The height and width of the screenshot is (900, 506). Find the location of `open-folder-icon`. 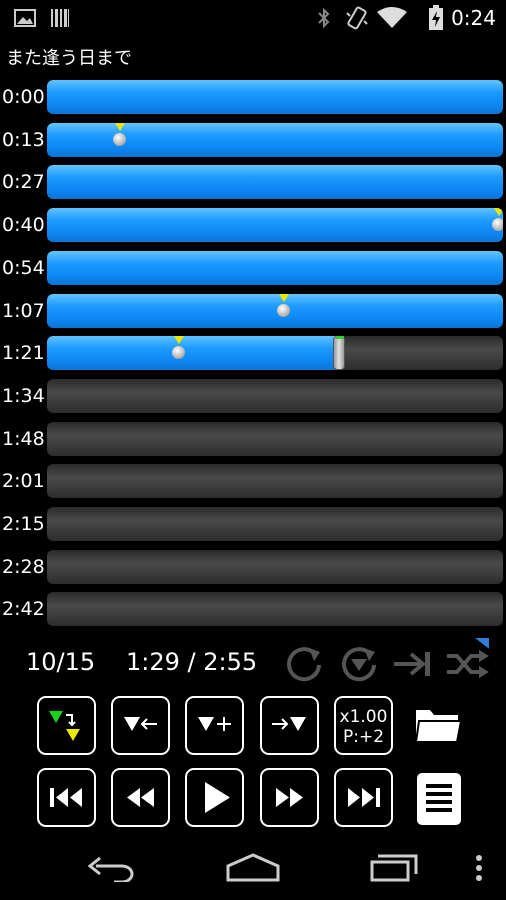

open-folder-icon is located at coordinates (439, 726).